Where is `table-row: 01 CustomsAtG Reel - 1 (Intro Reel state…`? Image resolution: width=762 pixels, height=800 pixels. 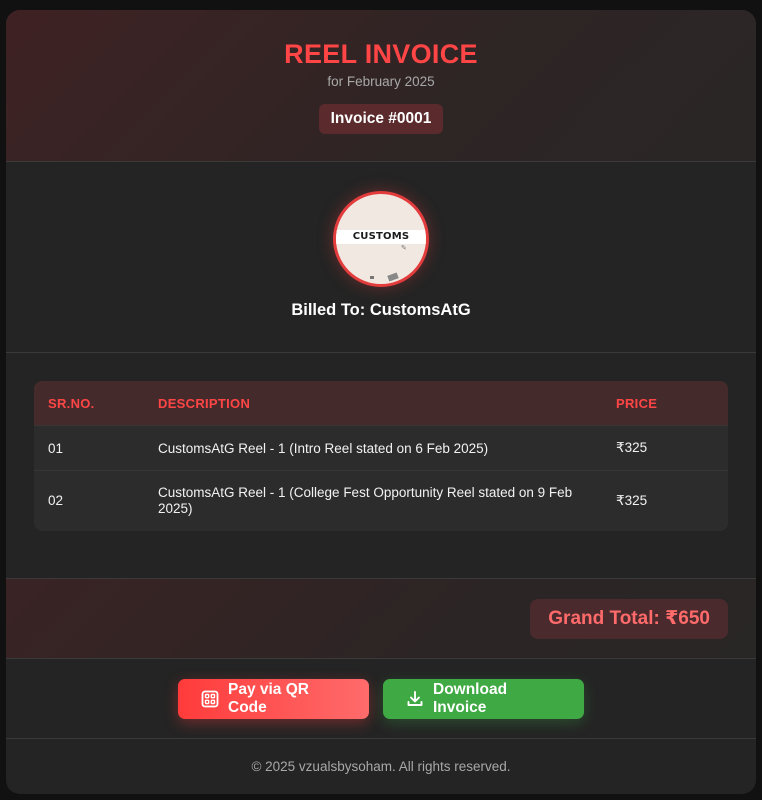
table-row: 01 CustomsAtG Reel - 1 (Intro Reel state… is located at coordinates (381, 448).